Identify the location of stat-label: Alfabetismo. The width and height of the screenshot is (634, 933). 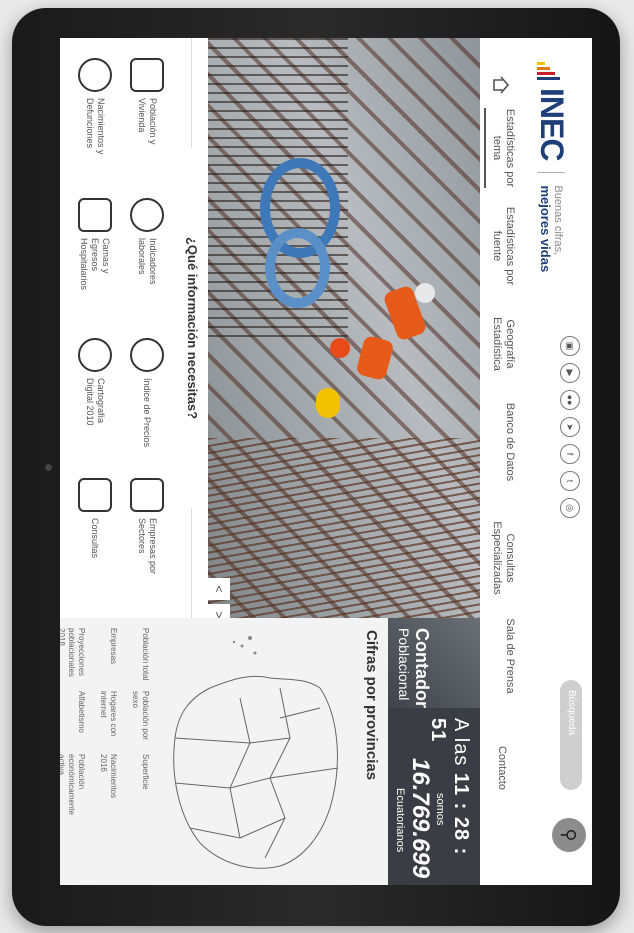
(73, 720).